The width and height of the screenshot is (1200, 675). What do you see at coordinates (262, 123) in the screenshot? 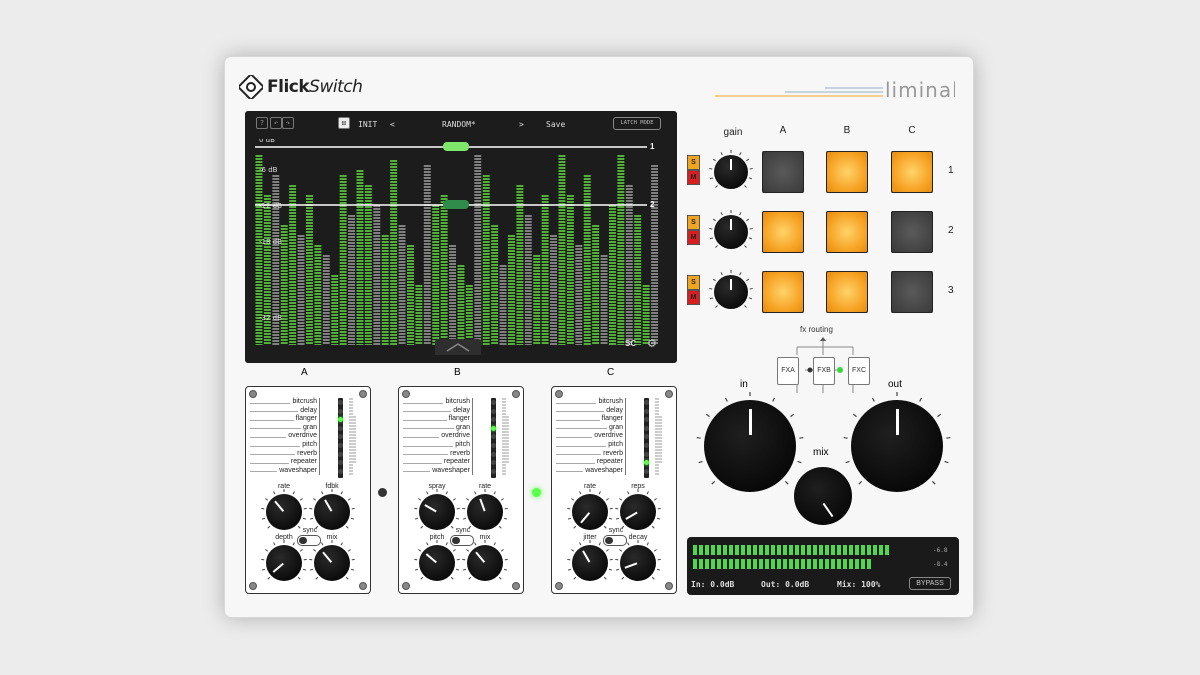
I see `help-button: ?` at bounding box center [262, 123].